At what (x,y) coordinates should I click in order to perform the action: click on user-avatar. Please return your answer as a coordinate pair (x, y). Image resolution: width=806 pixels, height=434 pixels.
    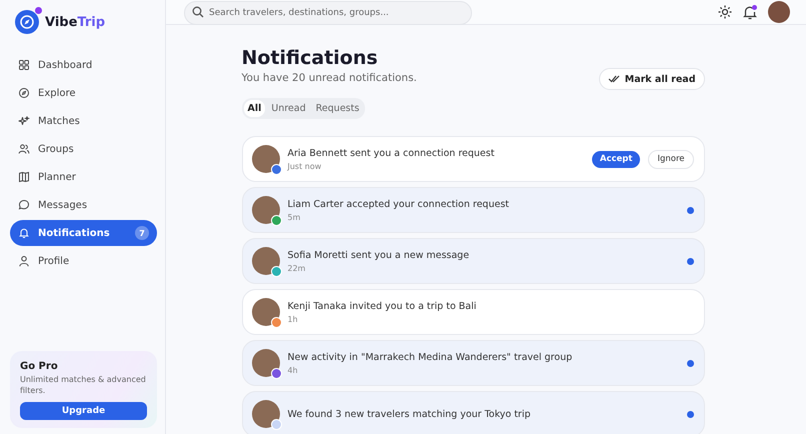
    Looking at the image, I should click on (779, 12).